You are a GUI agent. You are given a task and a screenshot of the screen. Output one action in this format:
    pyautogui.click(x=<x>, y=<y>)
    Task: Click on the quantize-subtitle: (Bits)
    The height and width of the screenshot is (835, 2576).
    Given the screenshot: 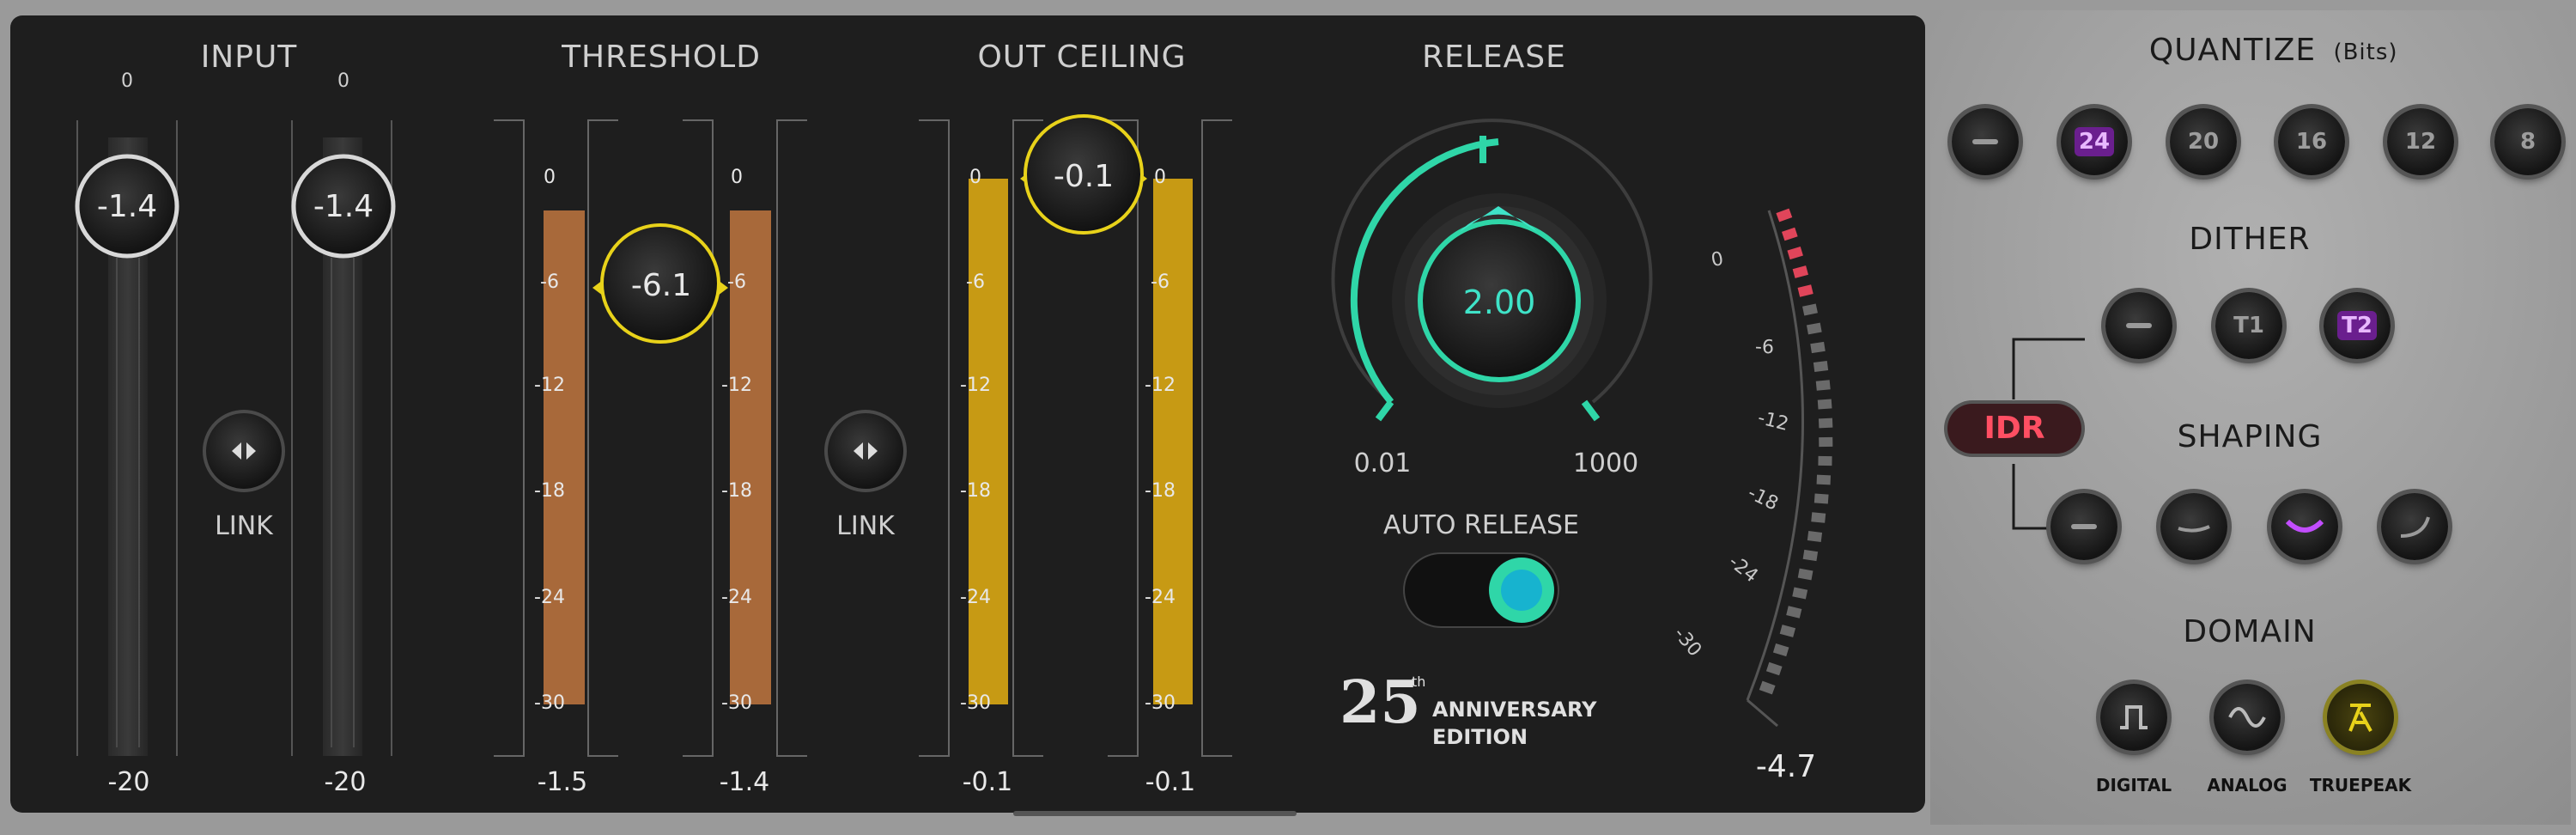 What is the action you would take?
    pyautogui.click(x=2365, y=52)
    